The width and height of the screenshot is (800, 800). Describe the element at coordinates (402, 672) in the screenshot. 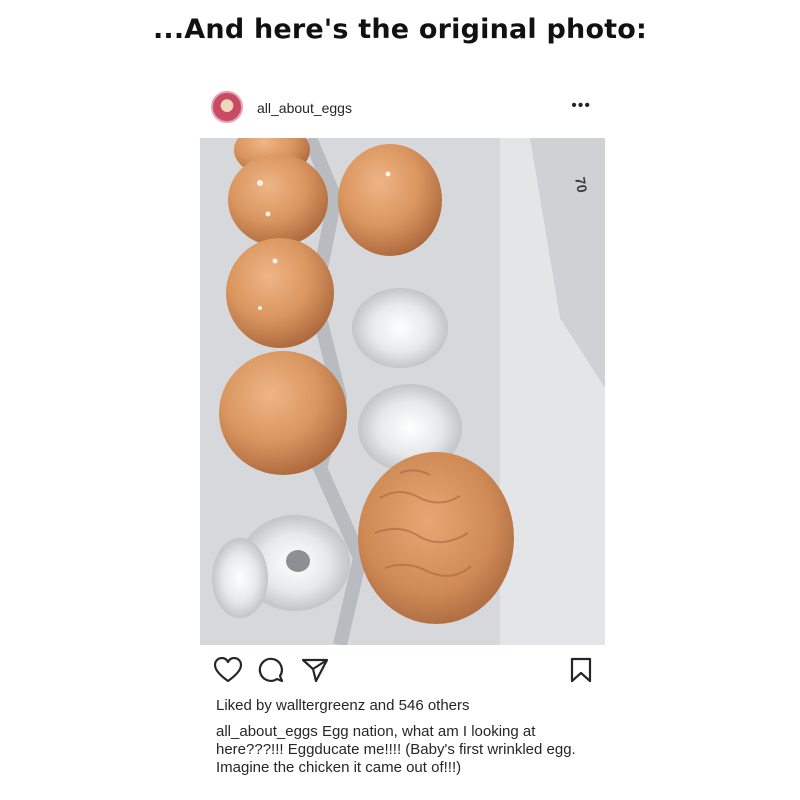

I see `action-bar` at that location.